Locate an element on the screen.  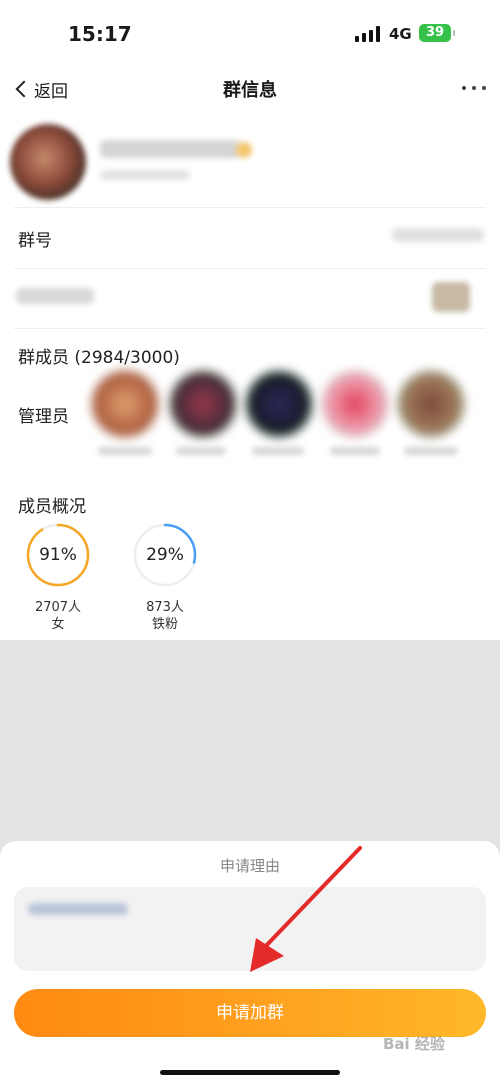
row-label-blurred is located at coordinates (55, 296).